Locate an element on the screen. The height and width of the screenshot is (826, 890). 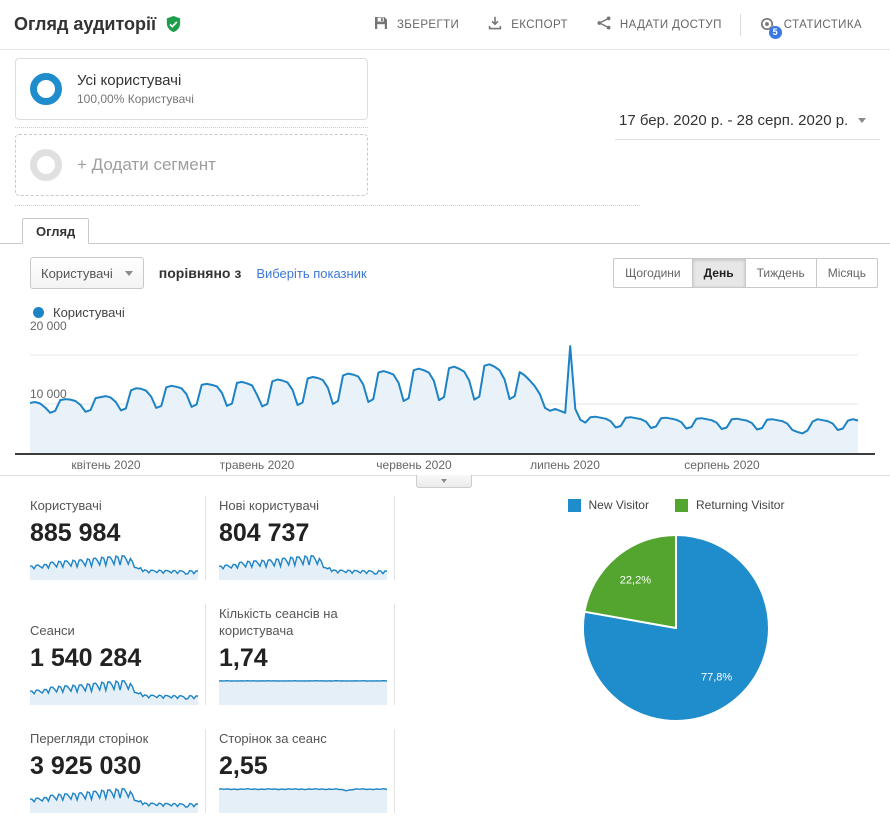
svg-text: 22,2% is located at coordinates (635, 581).